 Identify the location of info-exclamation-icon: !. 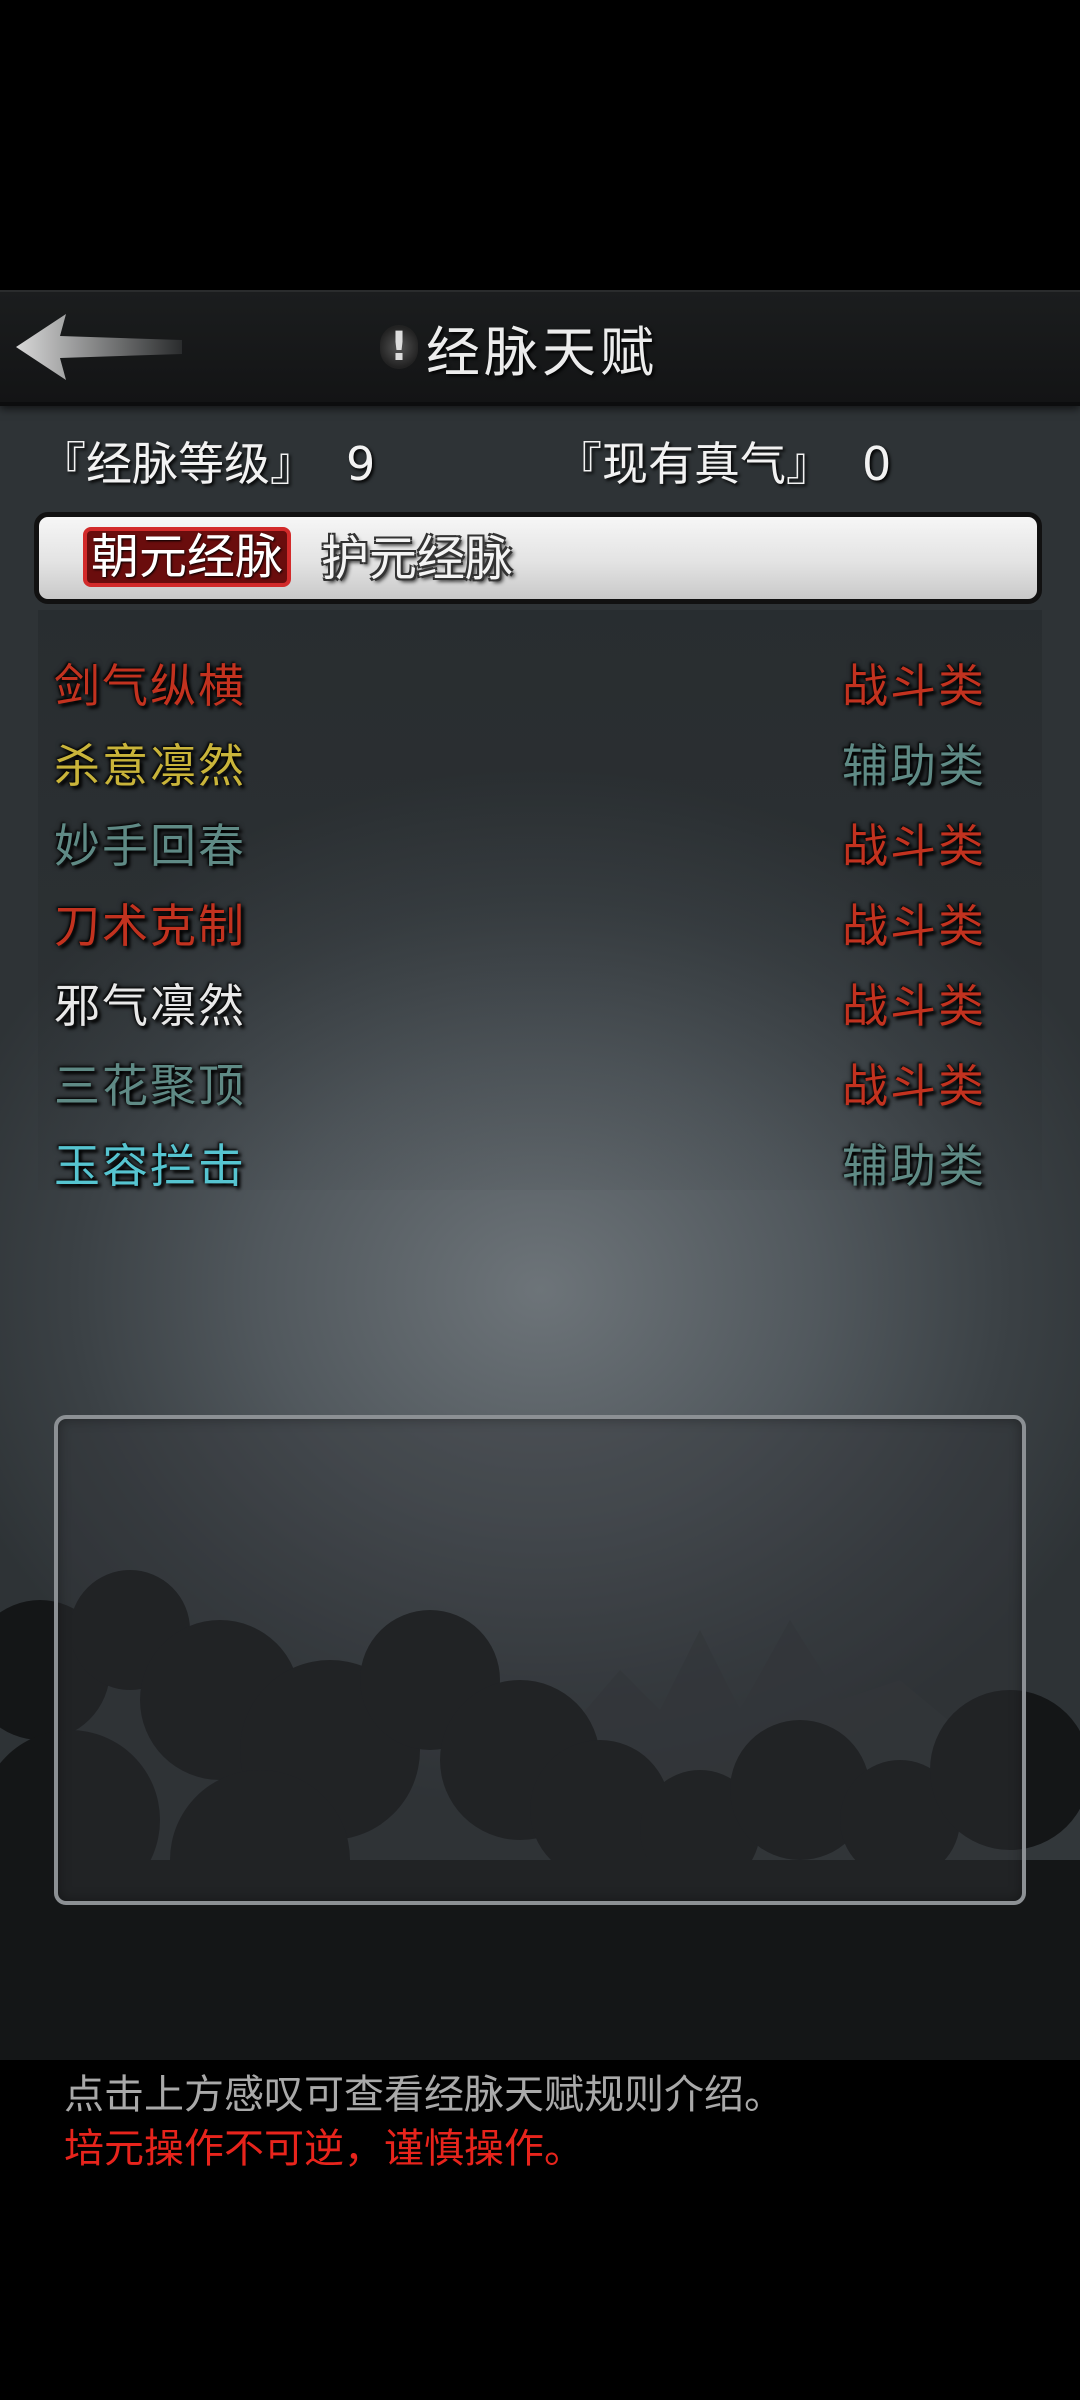
(399, 347).